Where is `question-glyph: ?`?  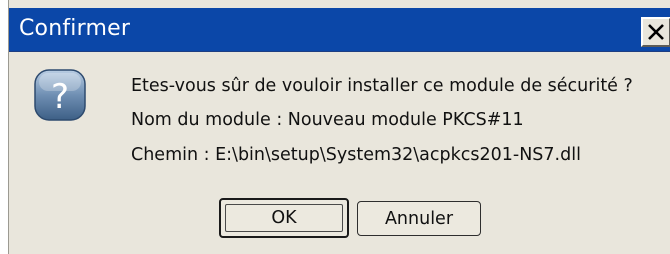 question-glyph: ? is located at coordinates (60, 97).